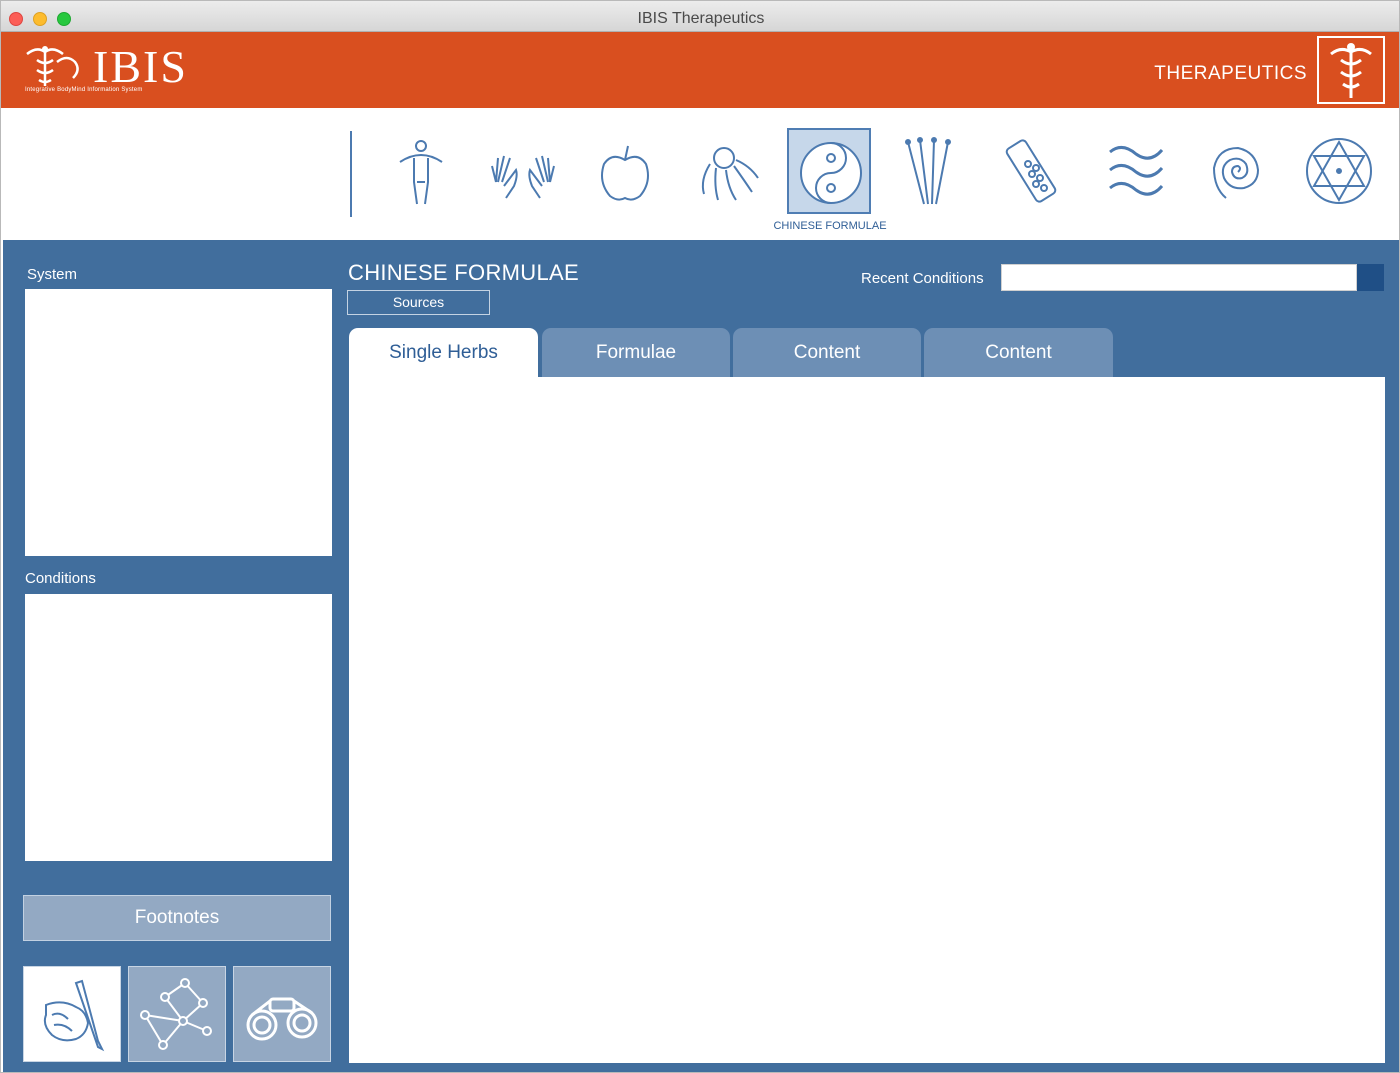  Describe the element at coordinates (1339, 171) in the screenshot. I see `star-circle-icon` at that location.